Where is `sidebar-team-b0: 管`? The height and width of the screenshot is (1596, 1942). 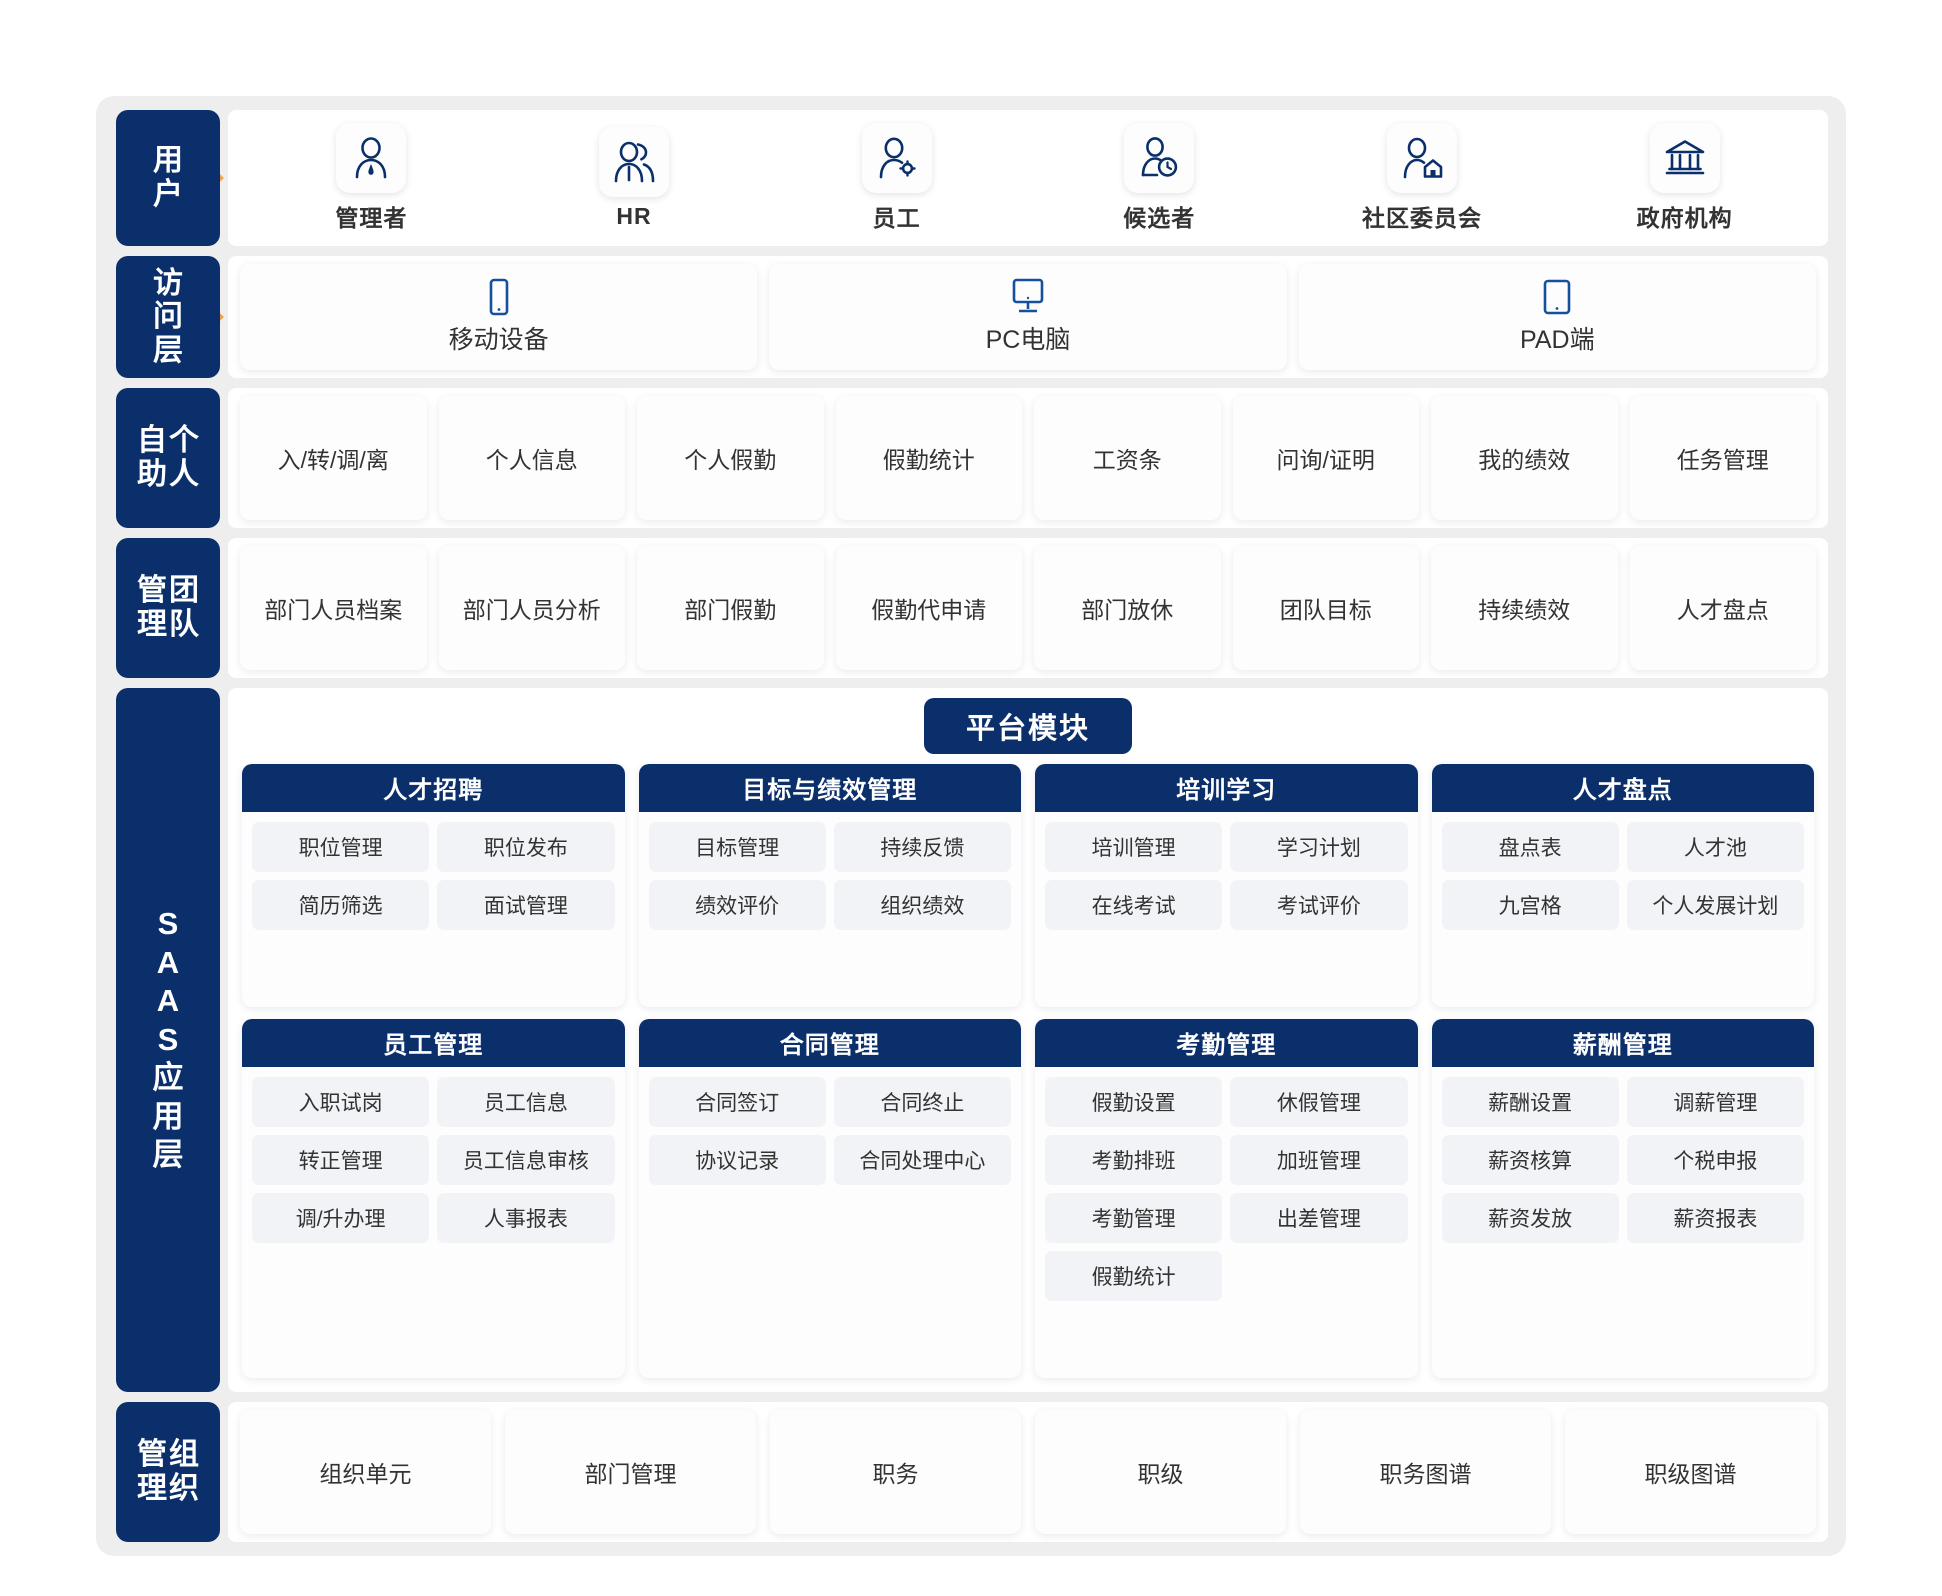
sidebar-team-b0: 管 is located at coordinates (152, 591).